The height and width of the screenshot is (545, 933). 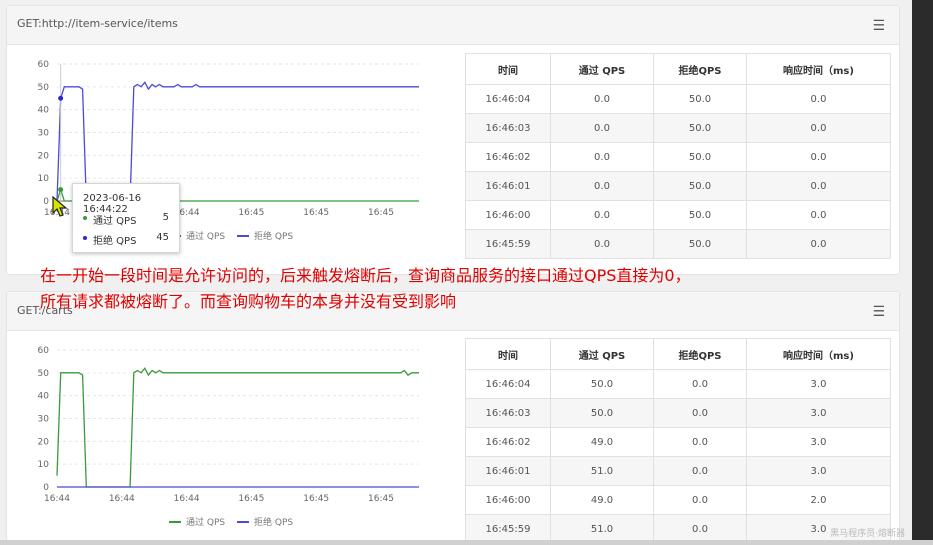 I want to click on watermark: 黑马程序员·熔断器, so click(x=867, y=534).